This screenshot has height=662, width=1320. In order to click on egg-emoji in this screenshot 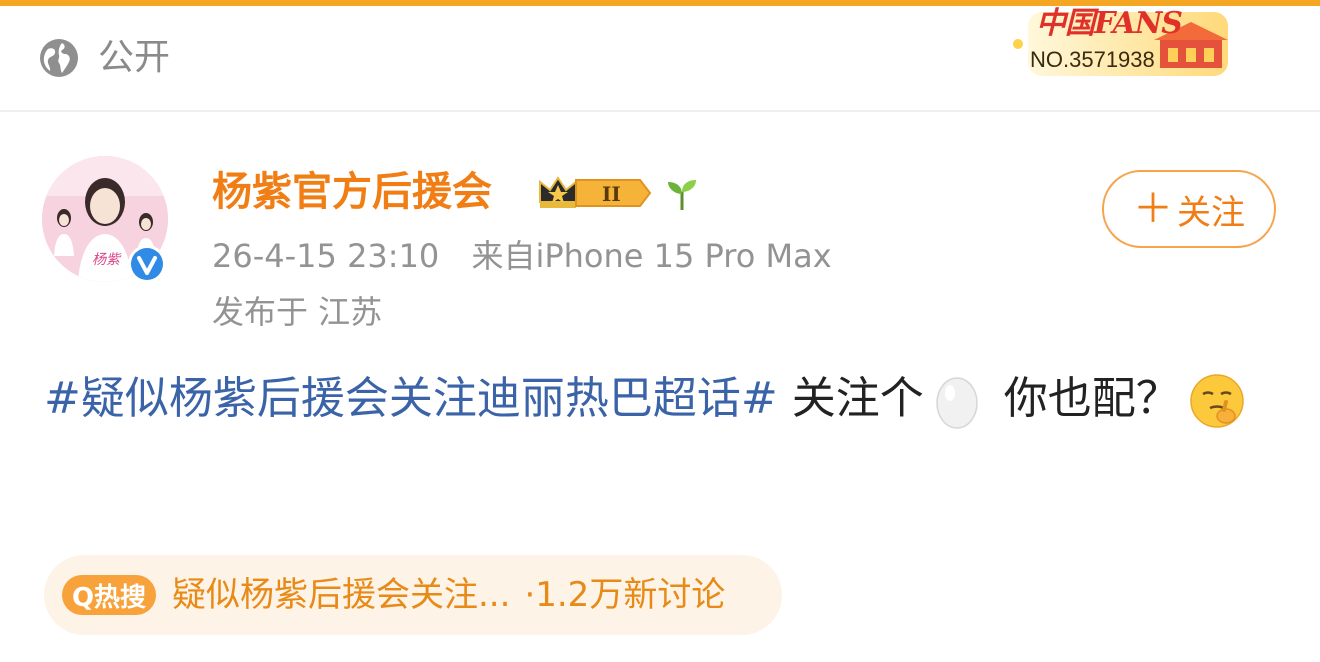, I will do `click(956, 403)`.